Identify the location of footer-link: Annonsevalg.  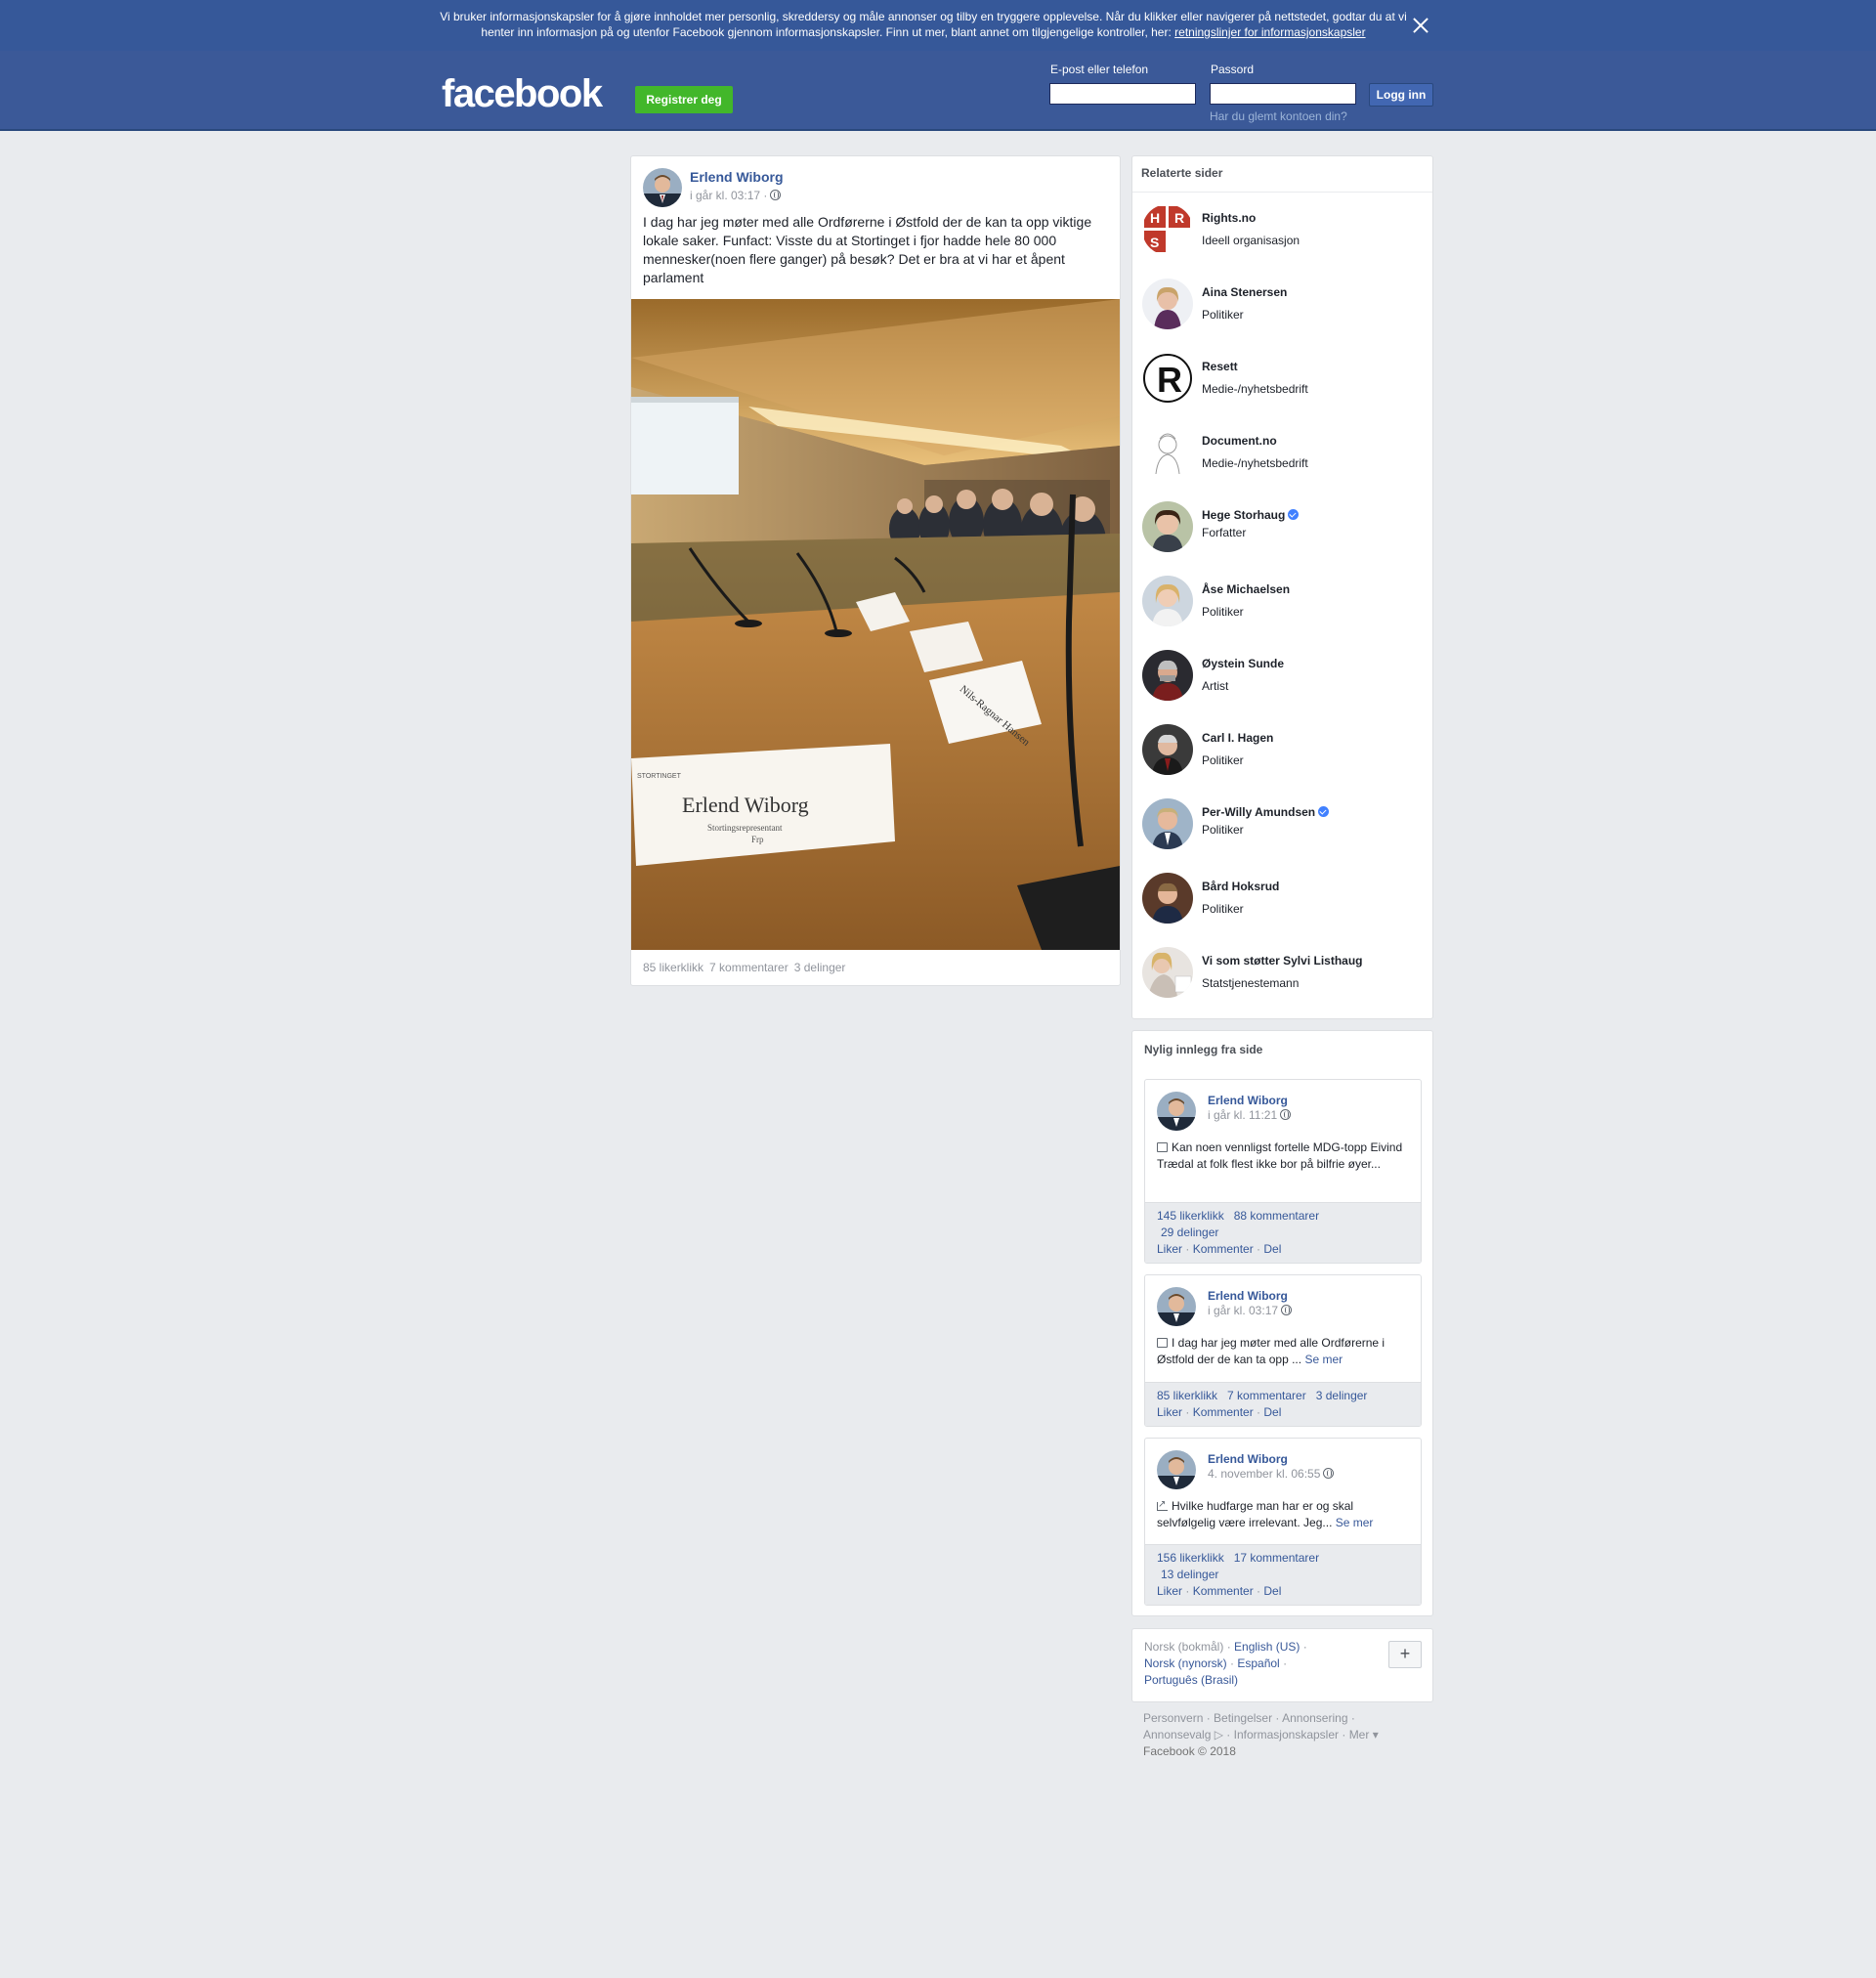
(1177, 1735).